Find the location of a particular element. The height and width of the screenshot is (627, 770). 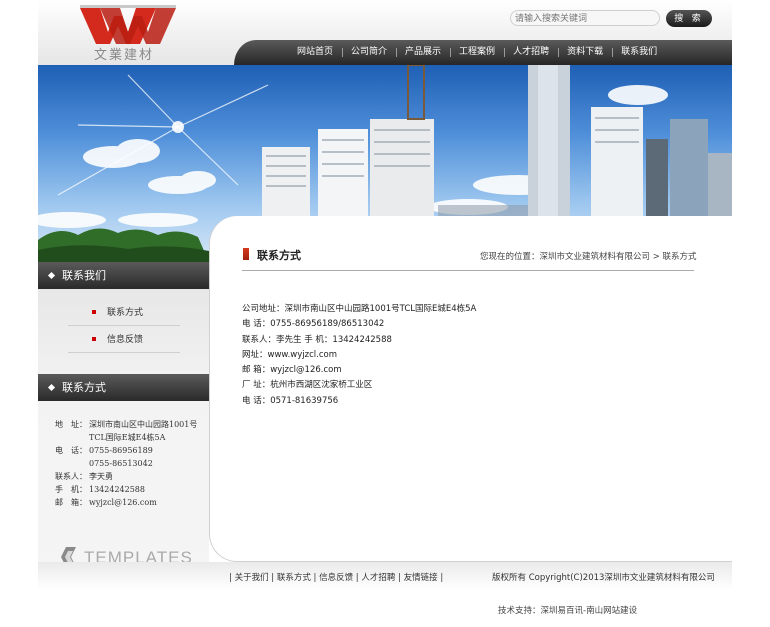

contact-row: TCL国际E城E4栋5A is located at coordinates (126, 437).